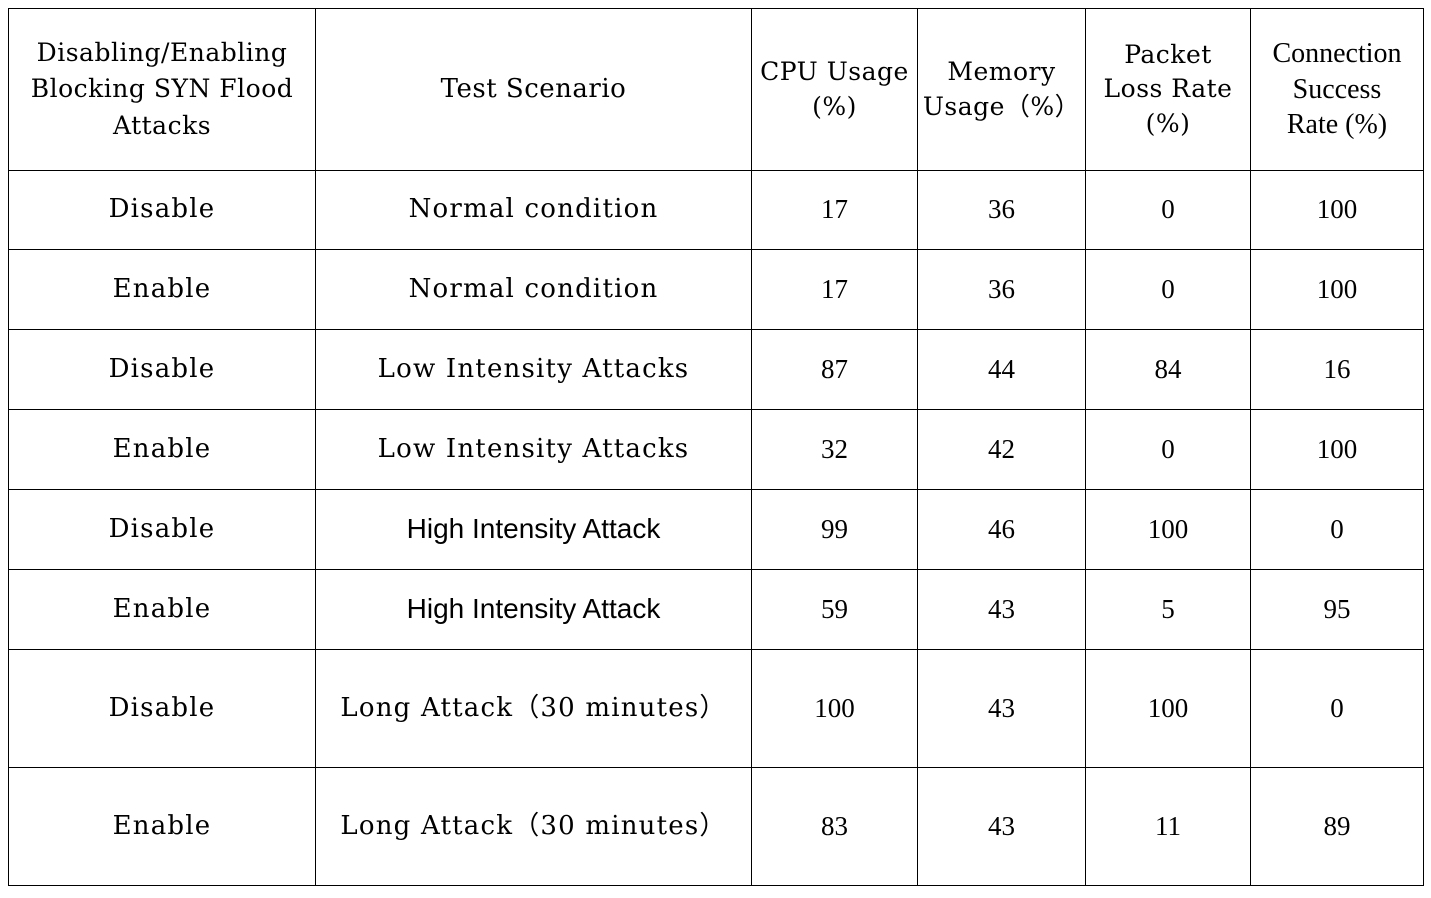  What do you see at coordinates (1001, 369) in the screenshot?
I see `cell-memory-usage: 44` at bounding box center [1001, 369].